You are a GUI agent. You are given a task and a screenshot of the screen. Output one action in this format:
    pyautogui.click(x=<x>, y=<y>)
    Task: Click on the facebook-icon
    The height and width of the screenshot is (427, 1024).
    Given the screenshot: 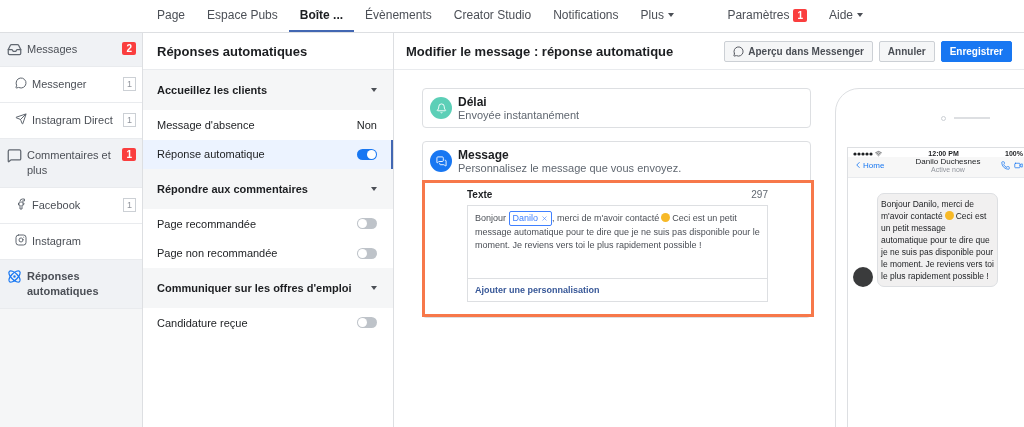 What is the action you would take?
    pyautogui.click(x=21, y=204)
    